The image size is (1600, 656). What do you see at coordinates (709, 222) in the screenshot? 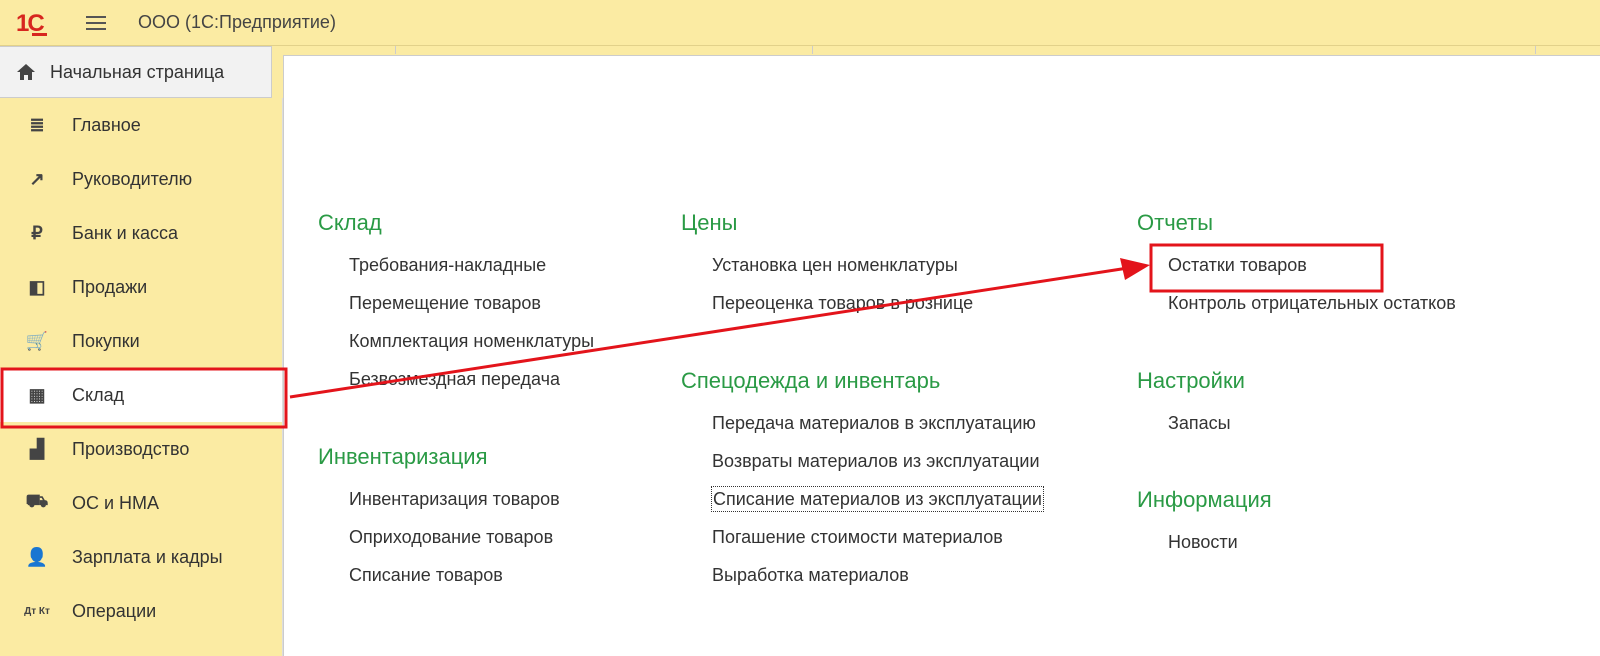
I see `section-title: Цены` at bounding box center [709, 222].